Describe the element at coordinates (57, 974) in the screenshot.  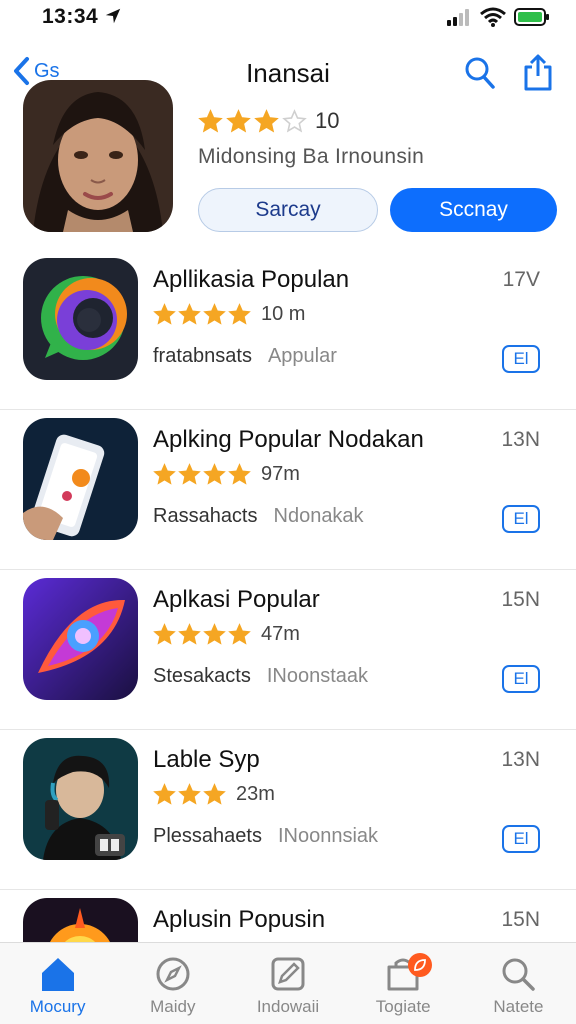
I see `home-icon` at that location.